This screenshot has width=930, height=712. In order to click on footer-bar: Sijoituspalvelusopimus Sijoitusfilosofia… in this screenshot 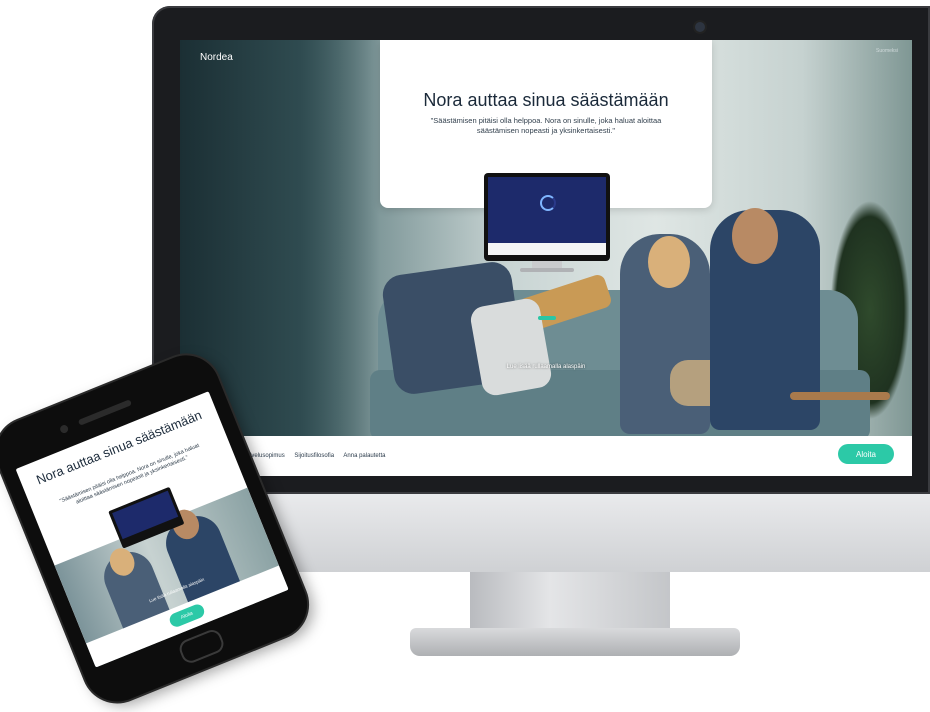, I will do `click(546, 456)`.